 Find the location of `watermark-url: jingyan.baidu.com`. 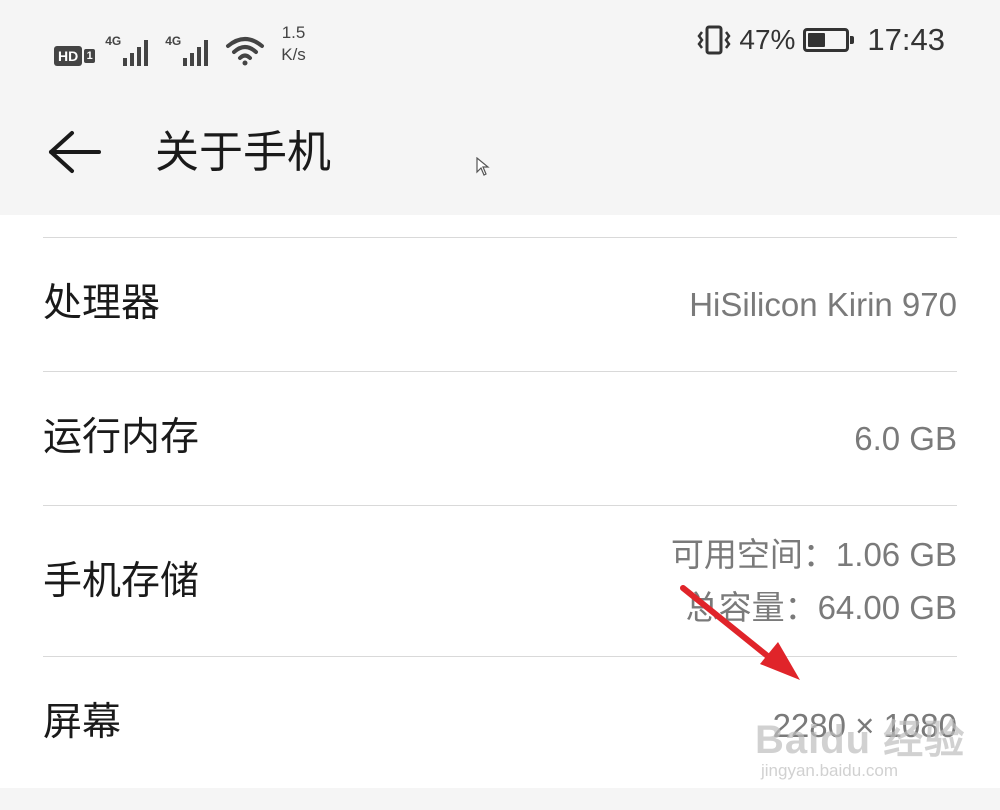

watermark-url: jingyan.baidu.com is located at coordinates (830, 770).